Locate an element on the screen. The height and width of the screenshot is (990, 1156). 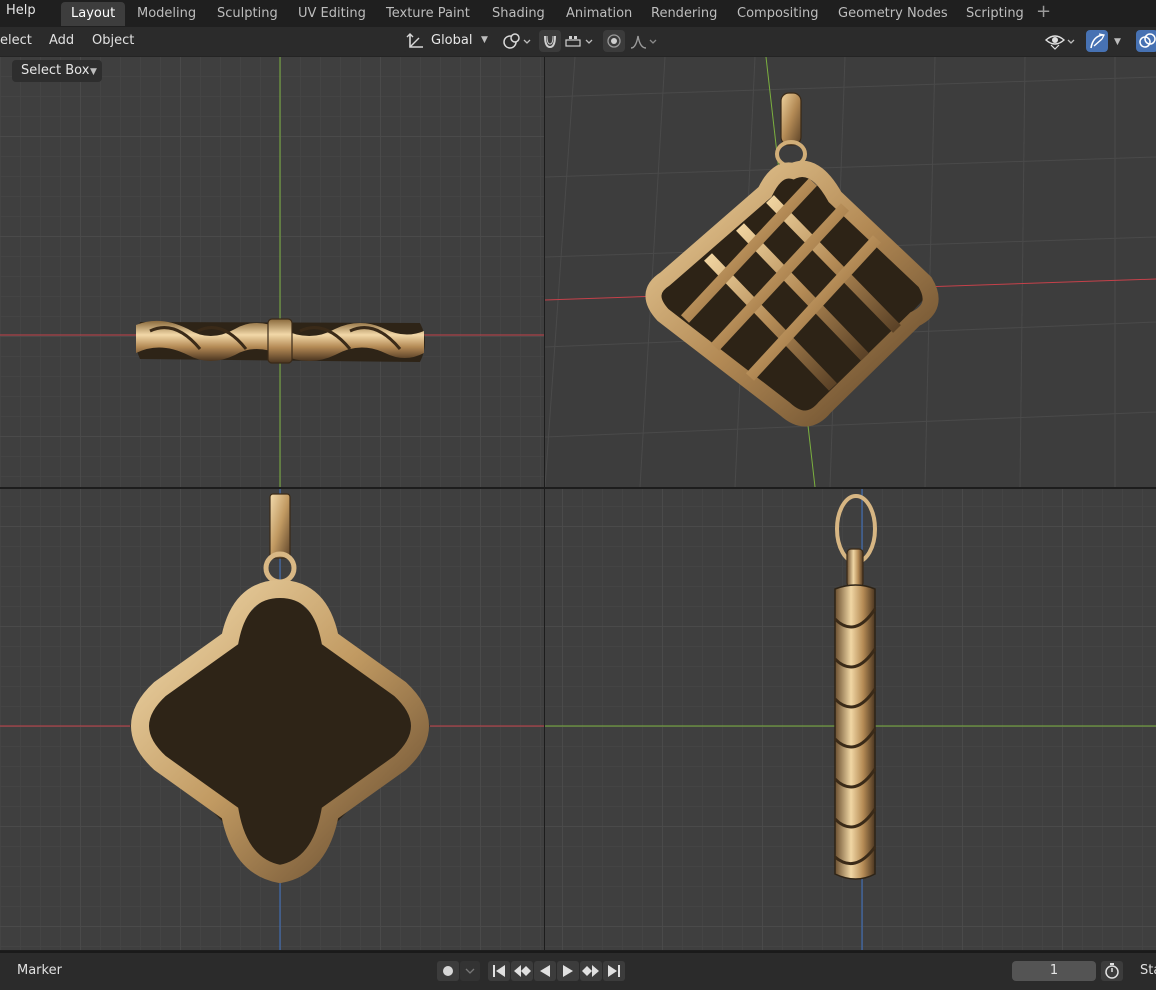
gizmo-toggle is located at coordinates (1097, 41).